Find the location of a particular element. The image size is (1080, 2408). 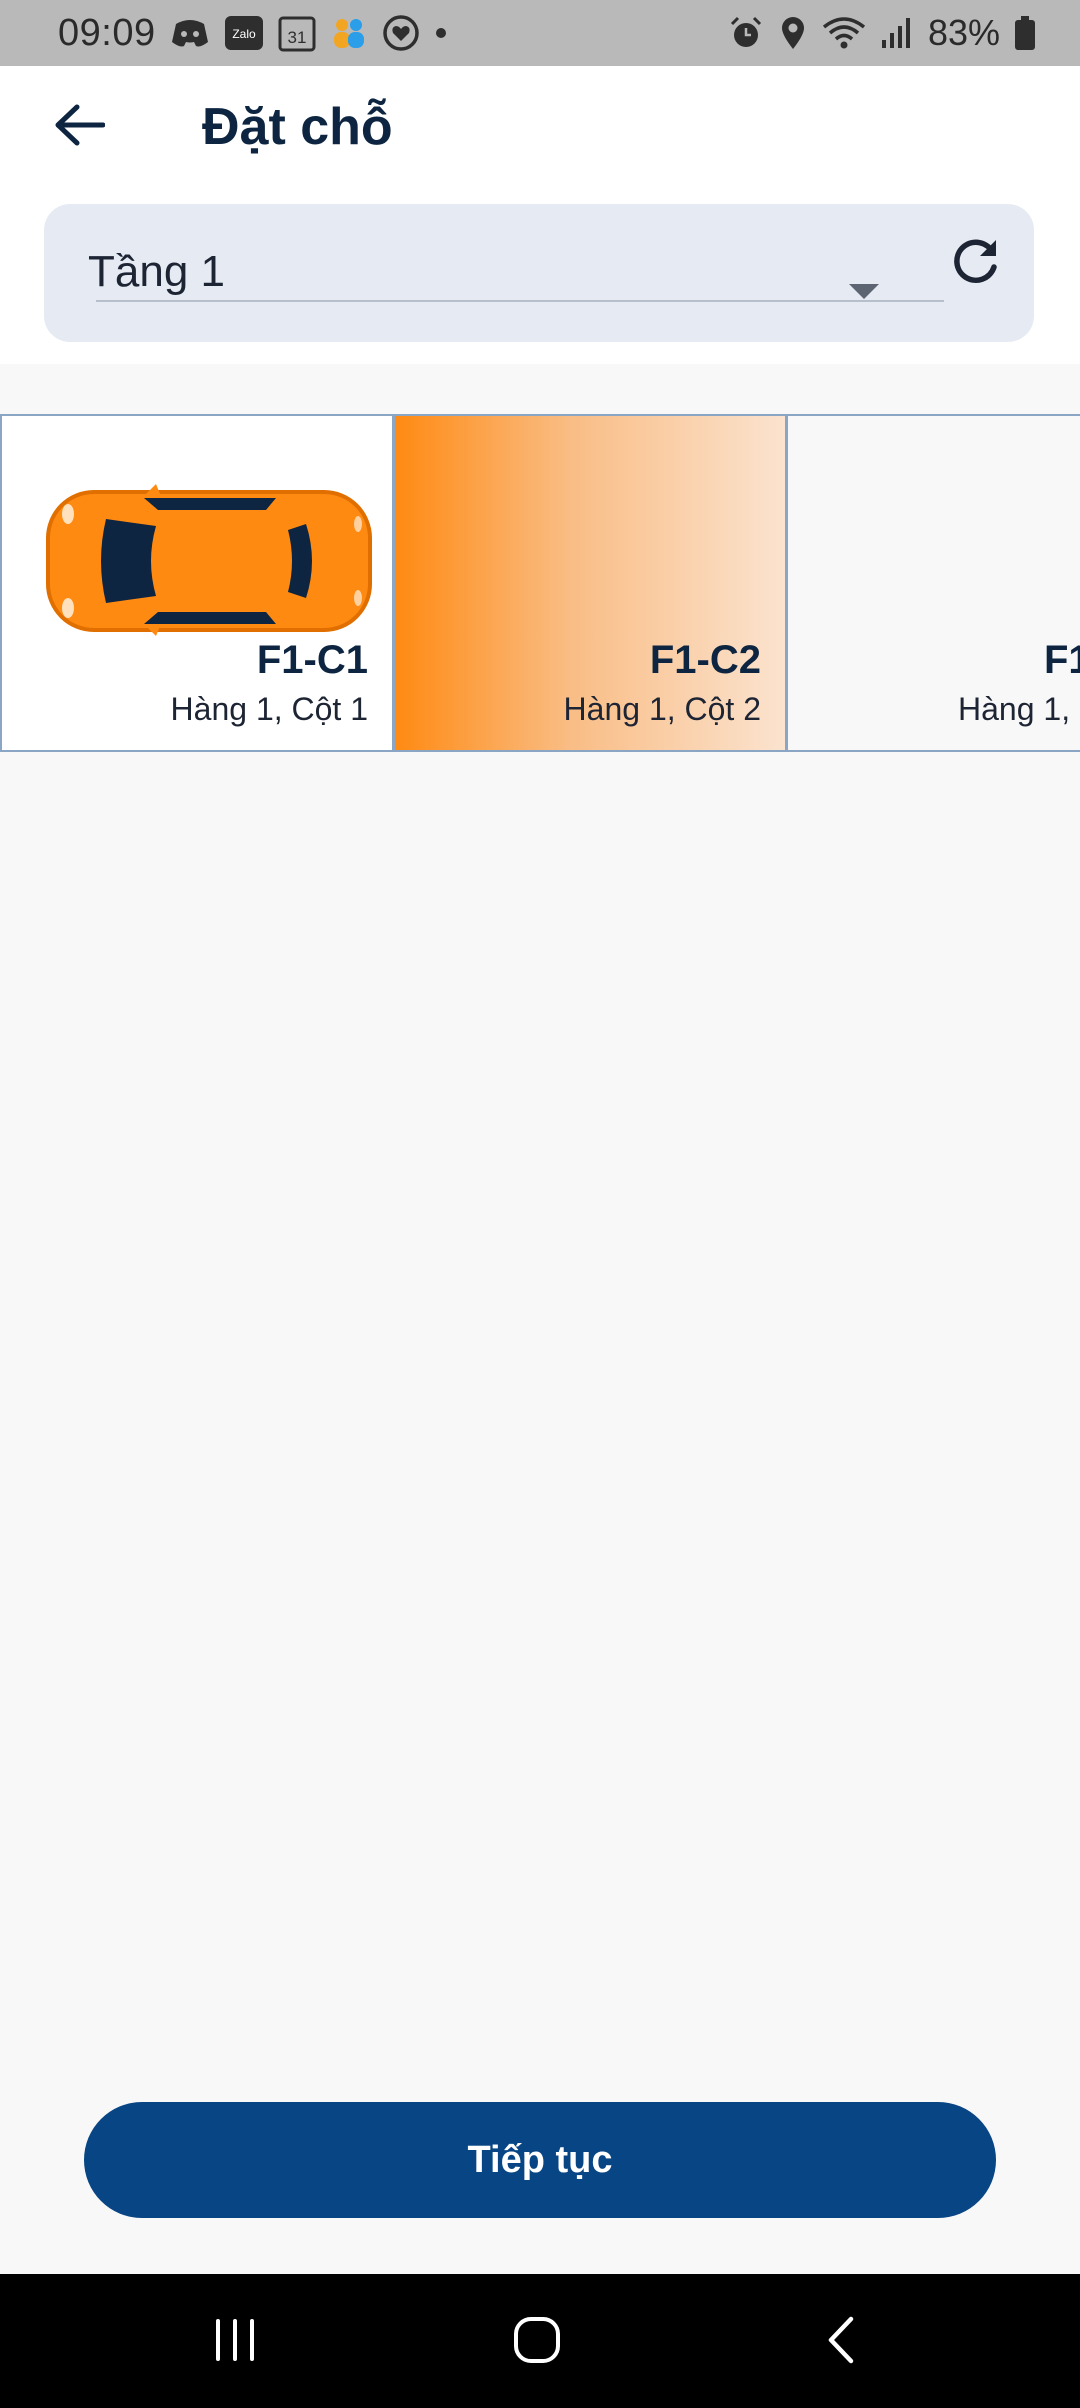

slot-code: F1 is located at coordinates (1062, 660).